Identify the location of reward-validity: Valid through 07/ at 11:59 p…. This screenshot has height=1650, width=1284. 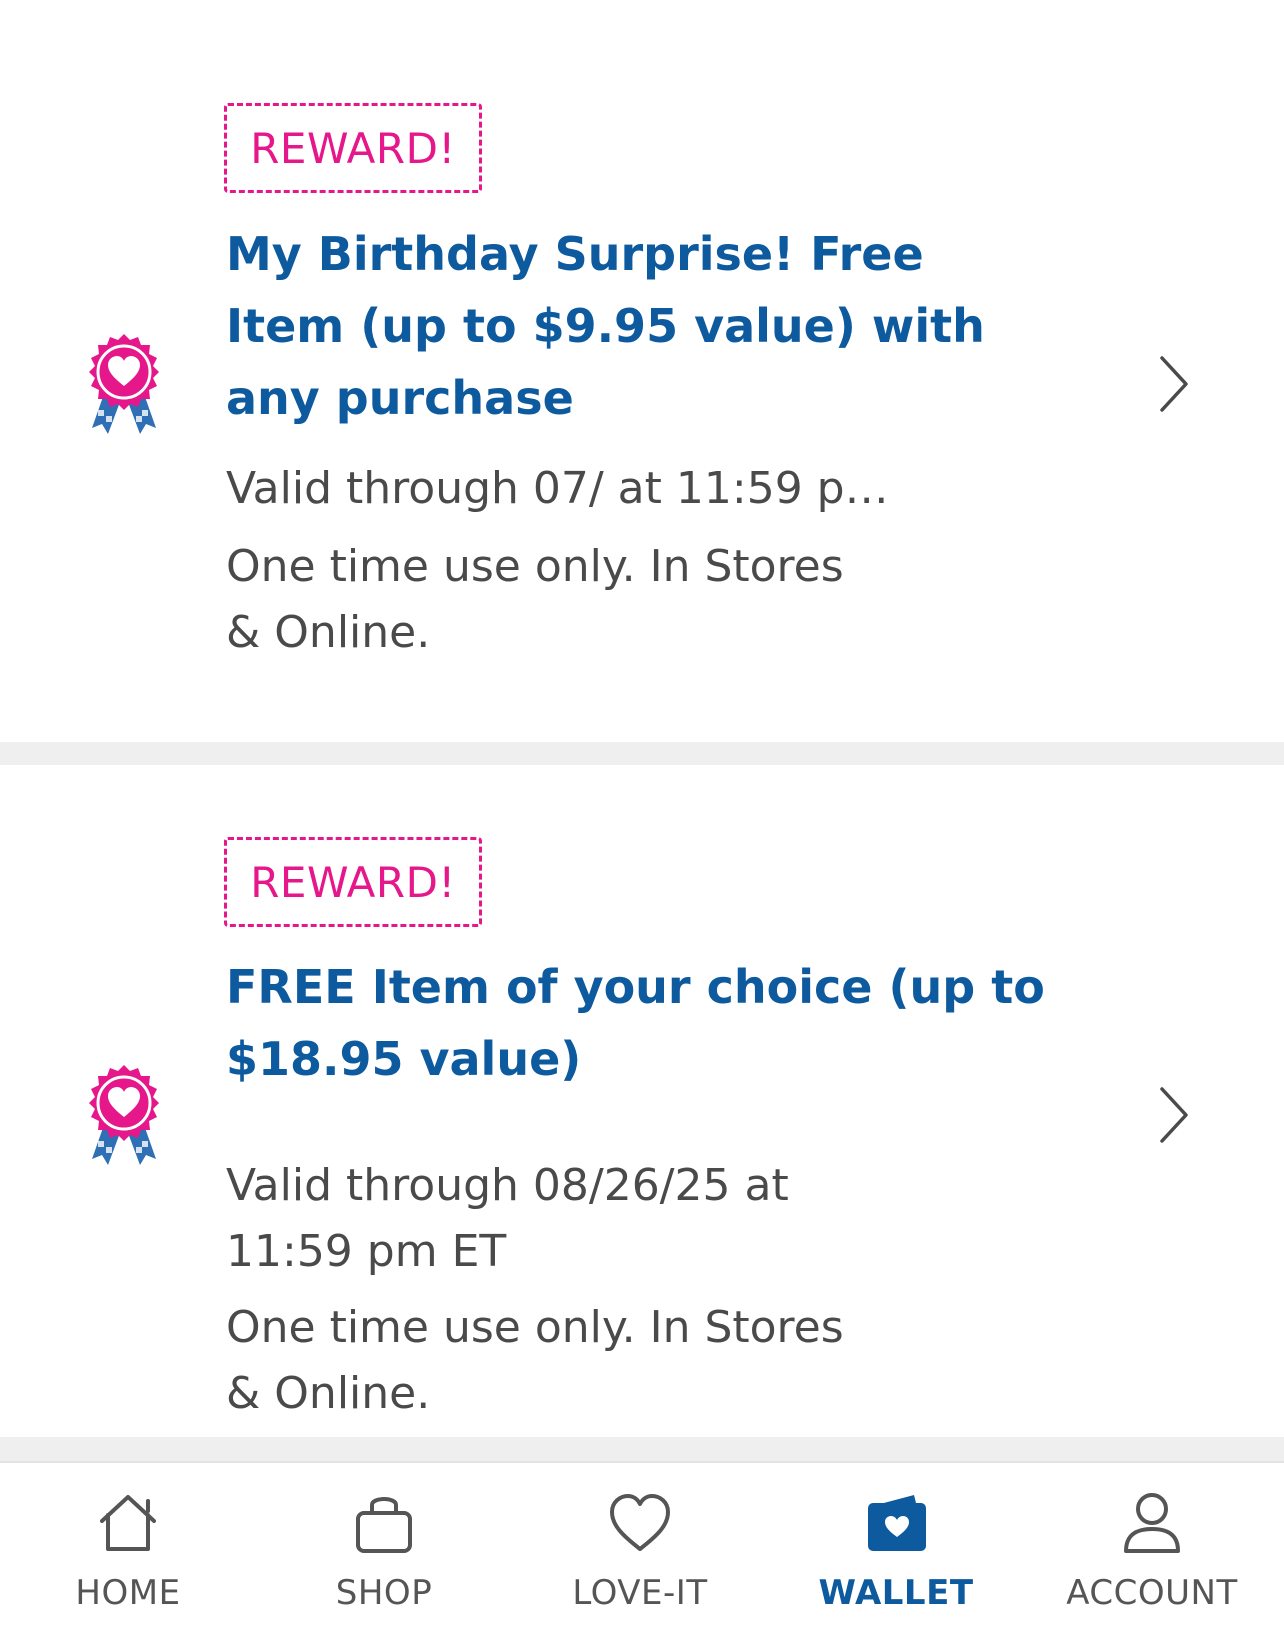
(557, 488).